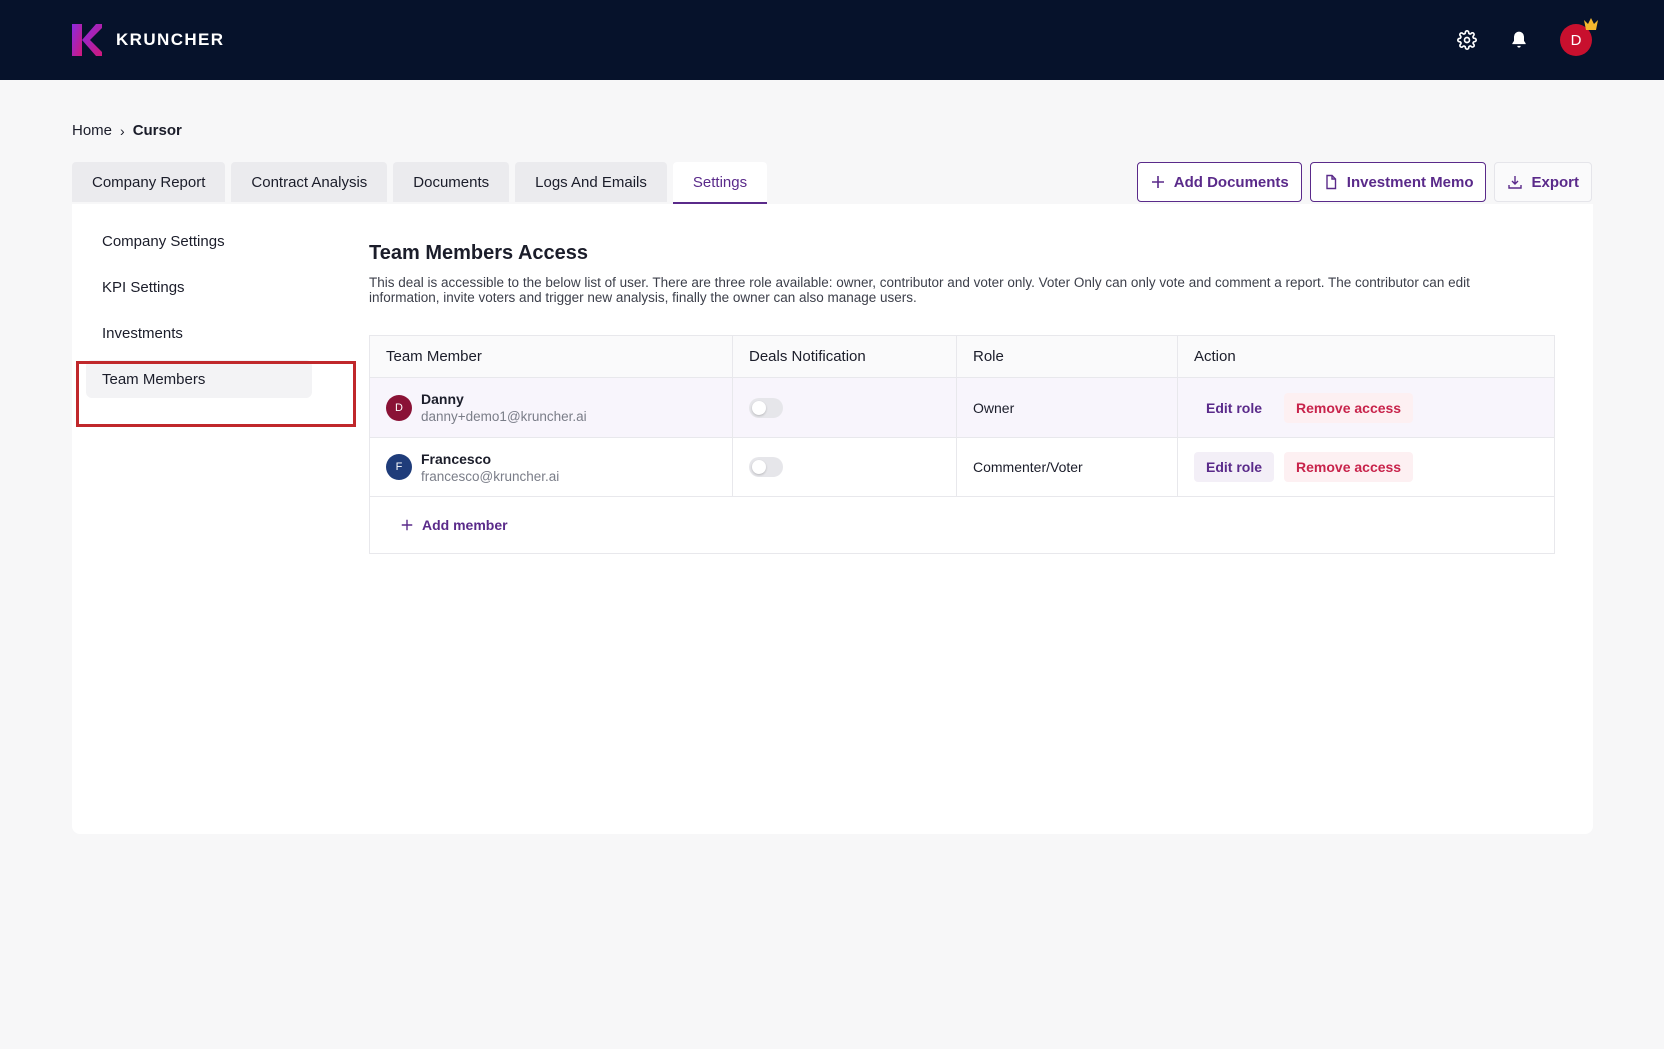 The height and width of the screenshot is (1049, 1664). What do you see at coordinates (149, 182) in the screenshot?
I see `tab-company-report: Company Report` at bounding box center [149, 182].